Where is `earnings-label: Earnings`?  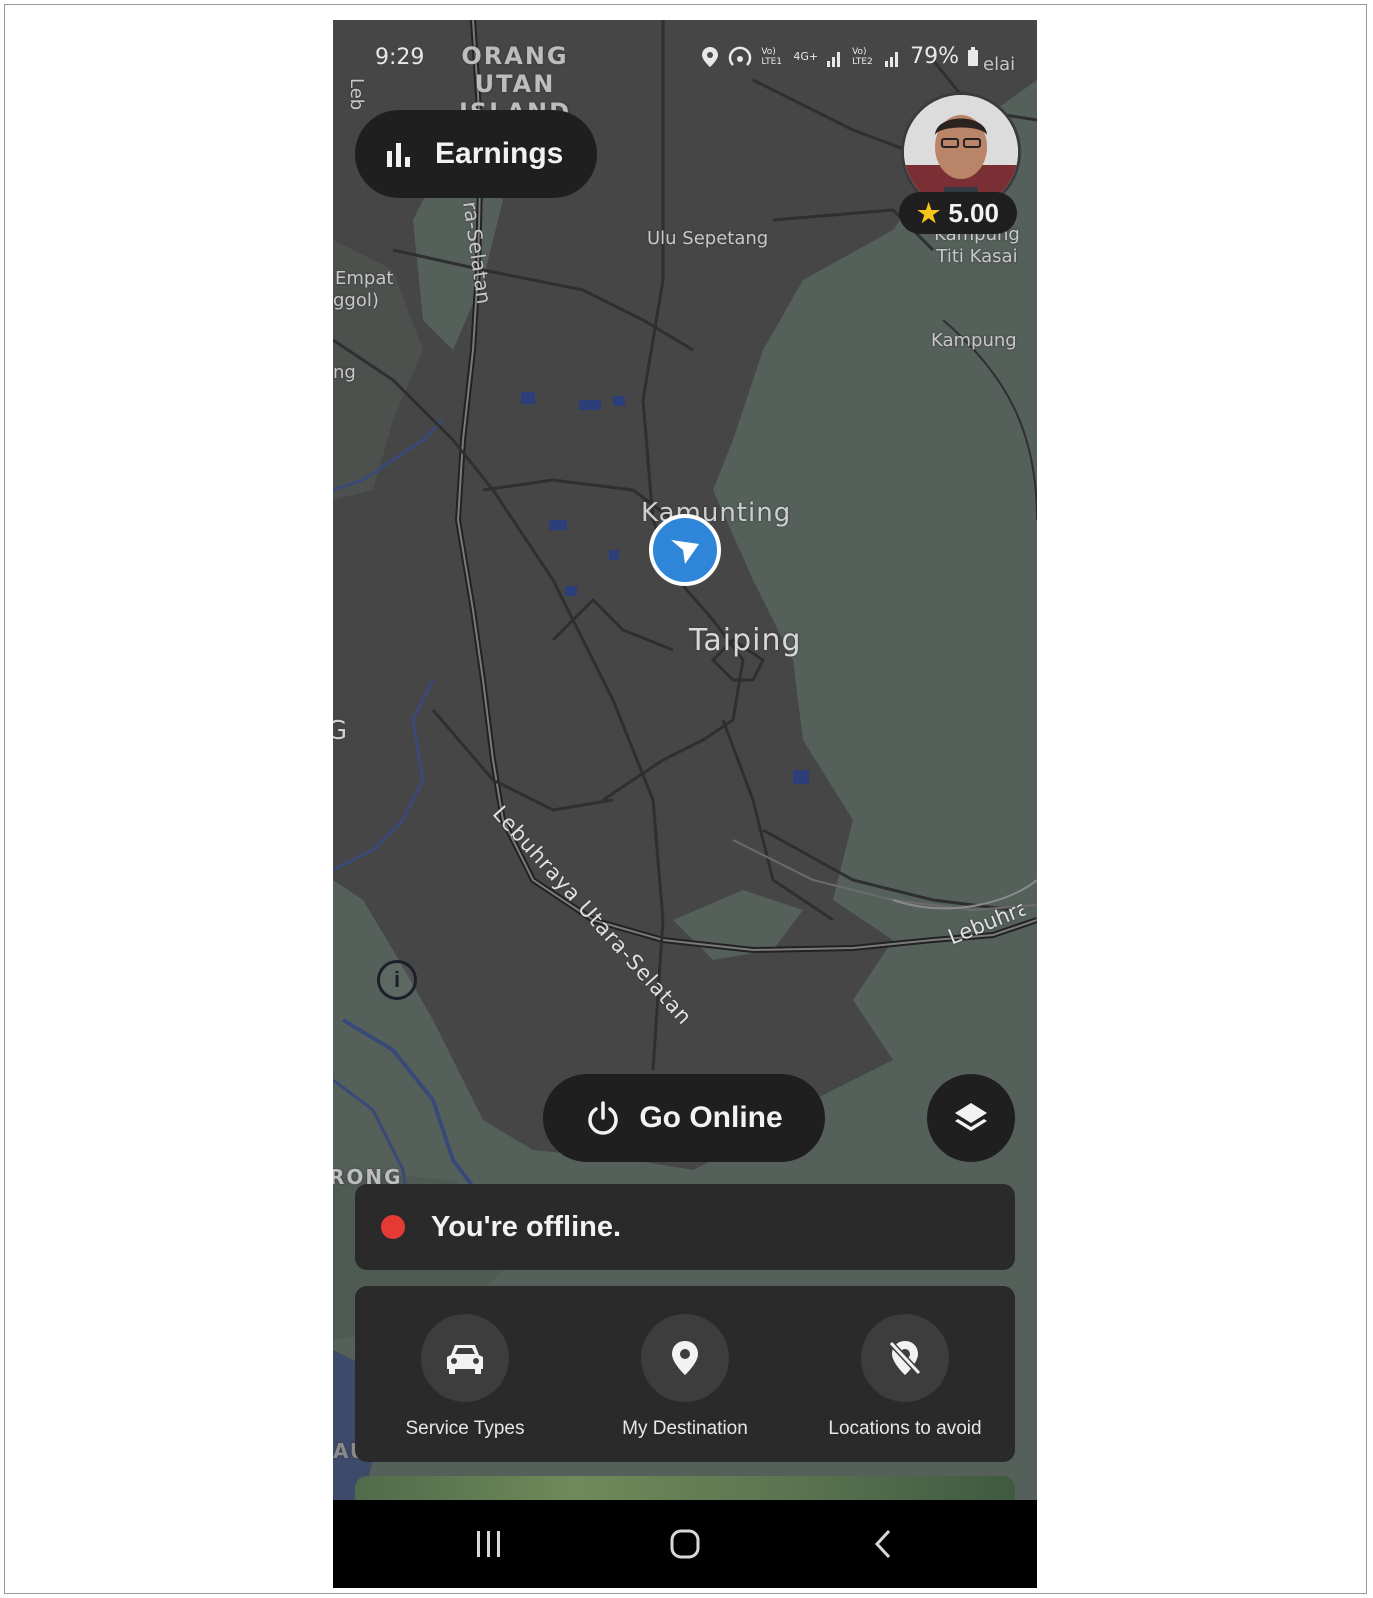 earnings-label: Earnings is located at coordinates (499, 153).